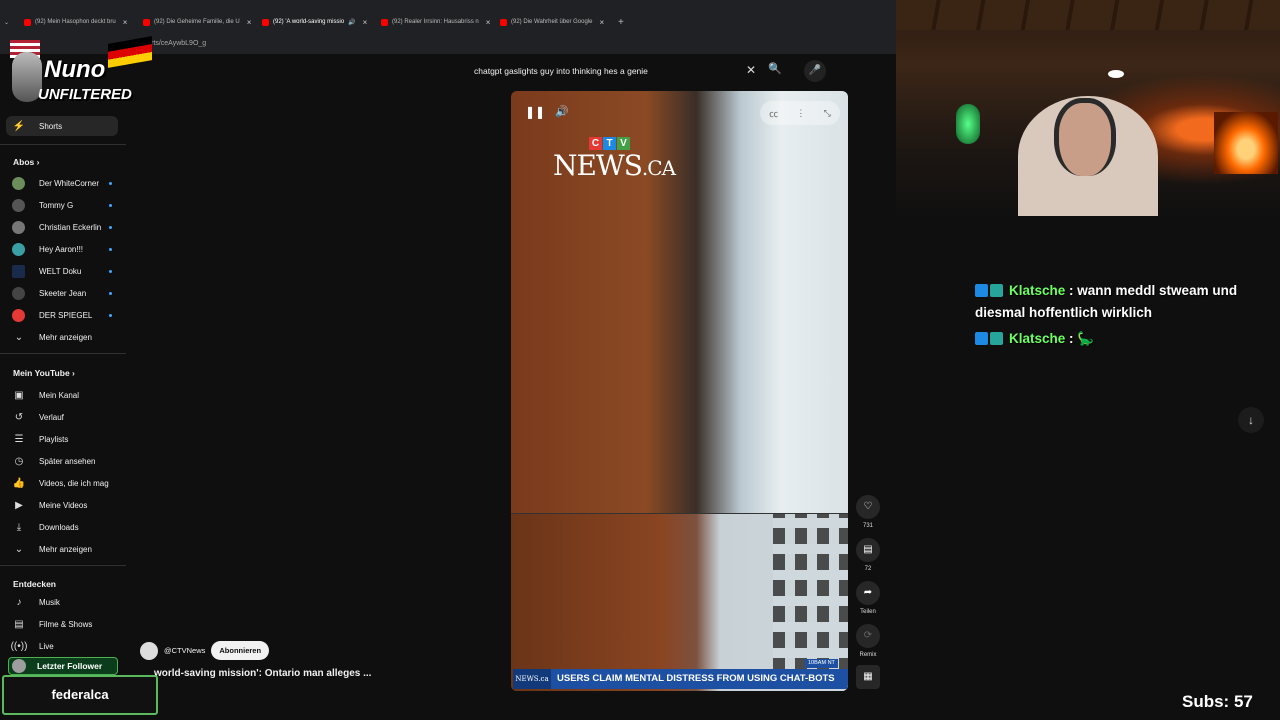  I want to click on channel-handle: @CTVNews, so click(184, 650).